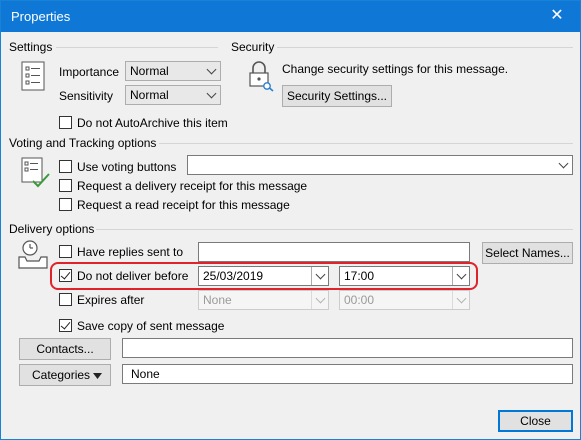 The image size is (581, 440). I want to click on expires-after-checkbox, so click(65, 299).